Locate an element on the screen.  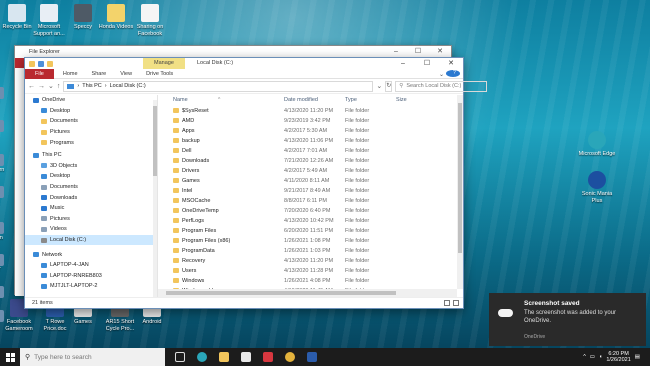
column-size: Size is located at coordinates (401, 100).